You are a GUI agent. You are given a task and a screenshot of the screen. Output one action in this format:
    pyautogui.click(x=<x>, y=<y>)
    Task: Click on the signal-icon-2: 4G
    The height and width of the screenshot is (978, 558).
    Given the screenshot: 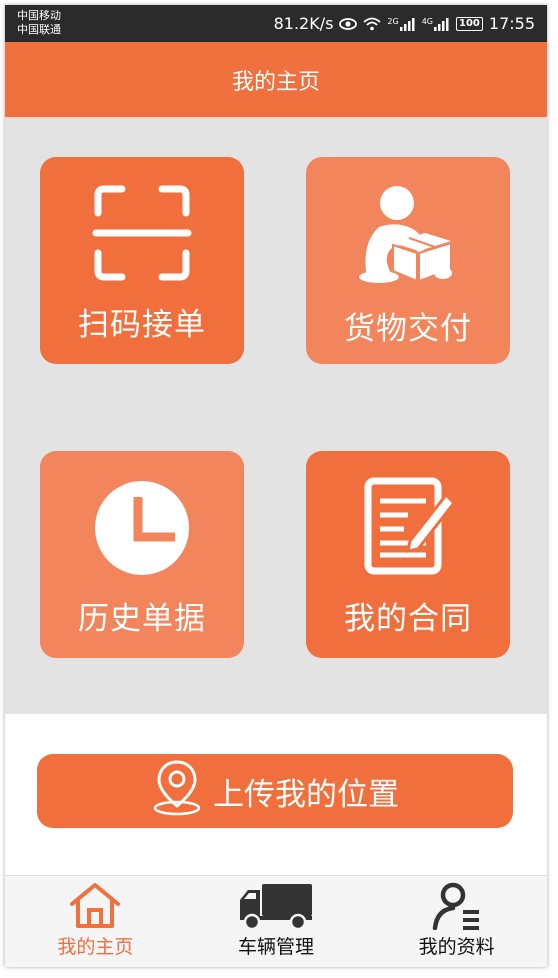 What is the action you would take?
    pyautogui.click(x=436, y=24)
    